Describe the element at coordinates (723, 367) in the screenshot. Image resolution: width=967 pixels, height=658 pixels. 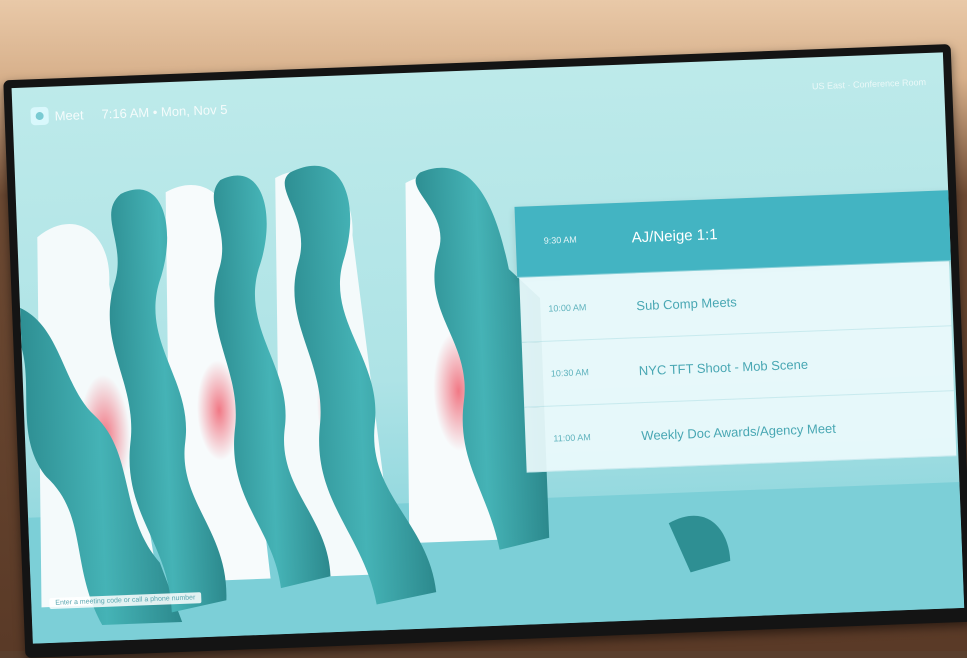
I see `meeting-title: NYC TFT Shoot - Mob Scene` at that location.